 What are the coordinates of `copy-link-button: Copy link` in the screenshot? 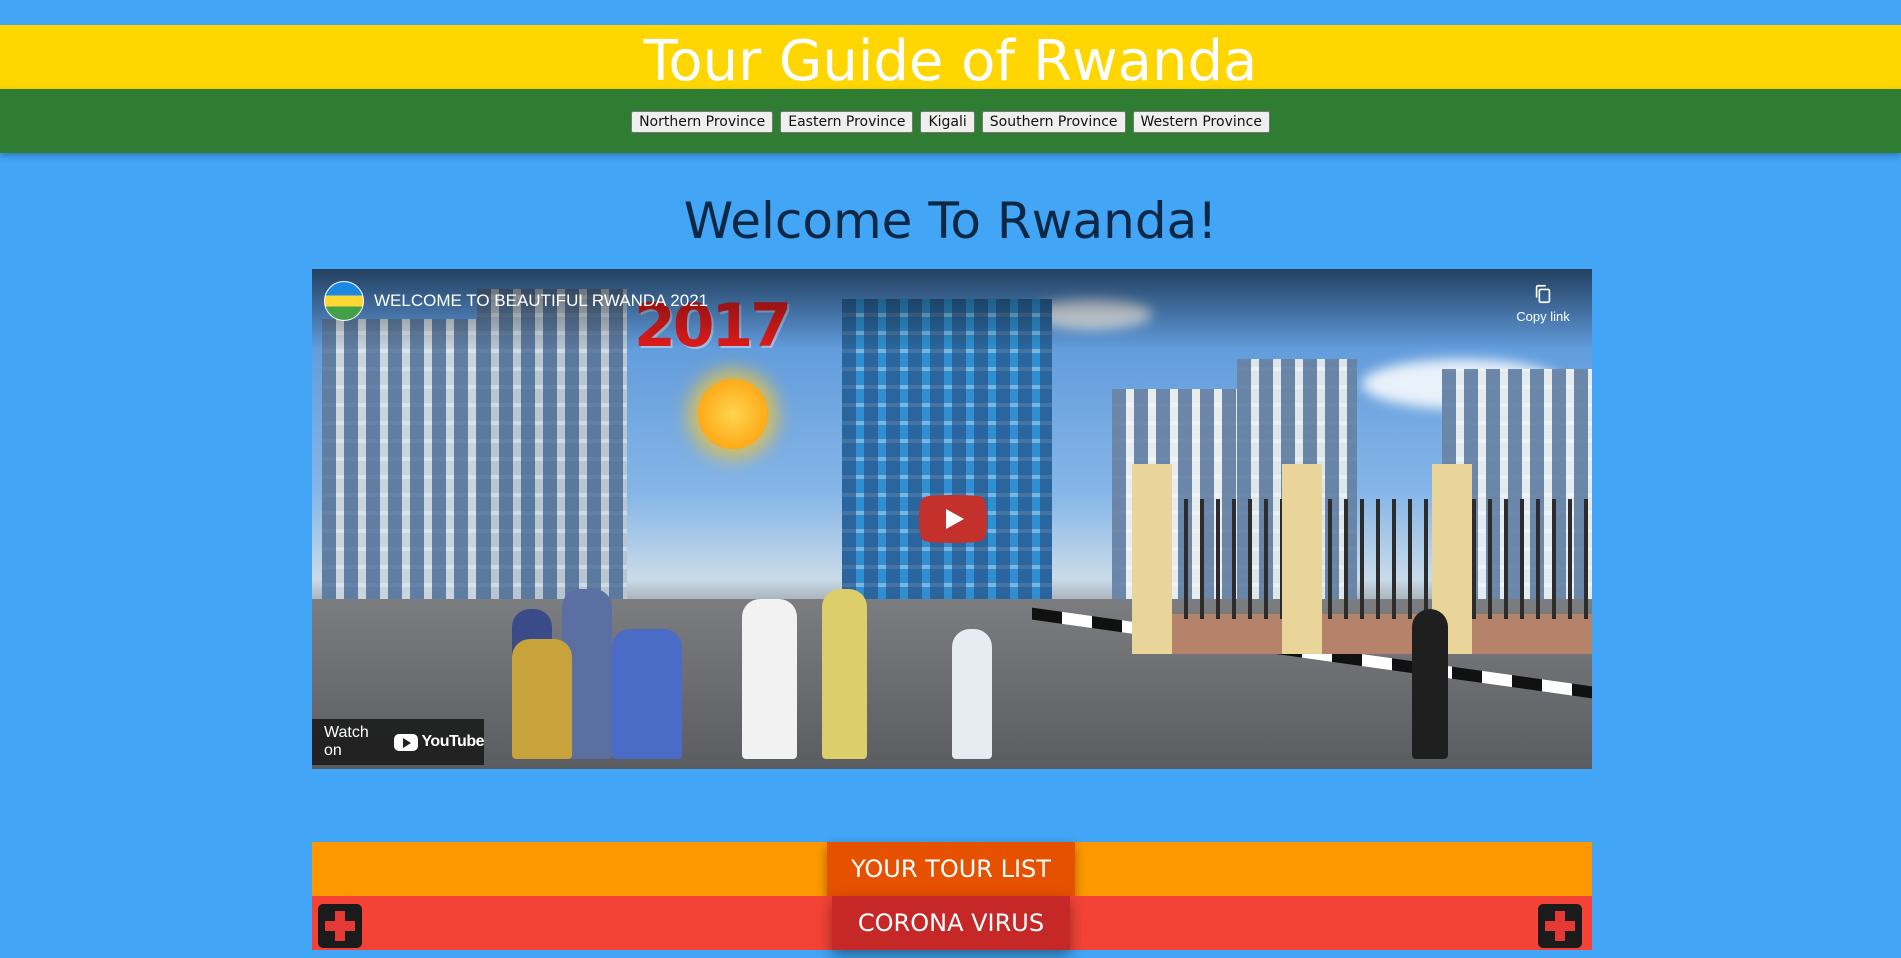 It's located at (1543, 303).